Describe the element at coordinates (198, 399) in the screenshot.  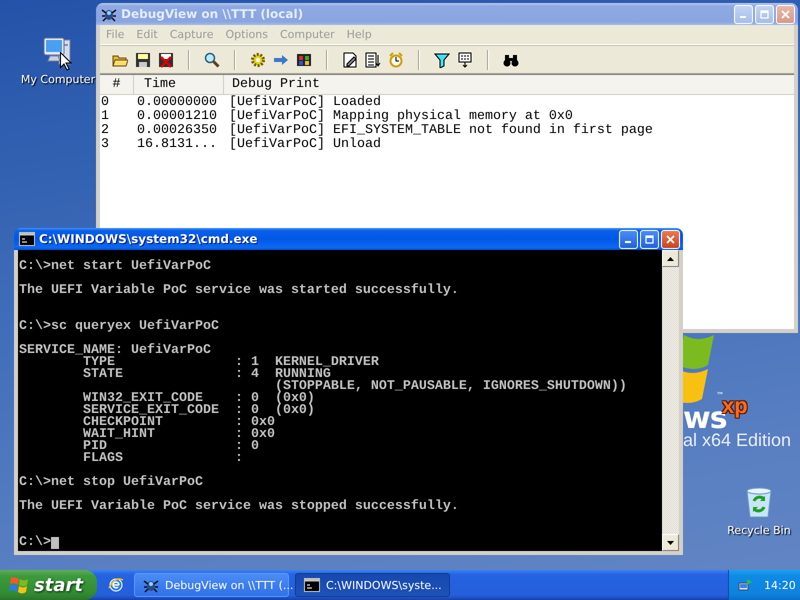
I see `console-line: WIN32_EXIT_CODE : 0 (0x0)` at that location.